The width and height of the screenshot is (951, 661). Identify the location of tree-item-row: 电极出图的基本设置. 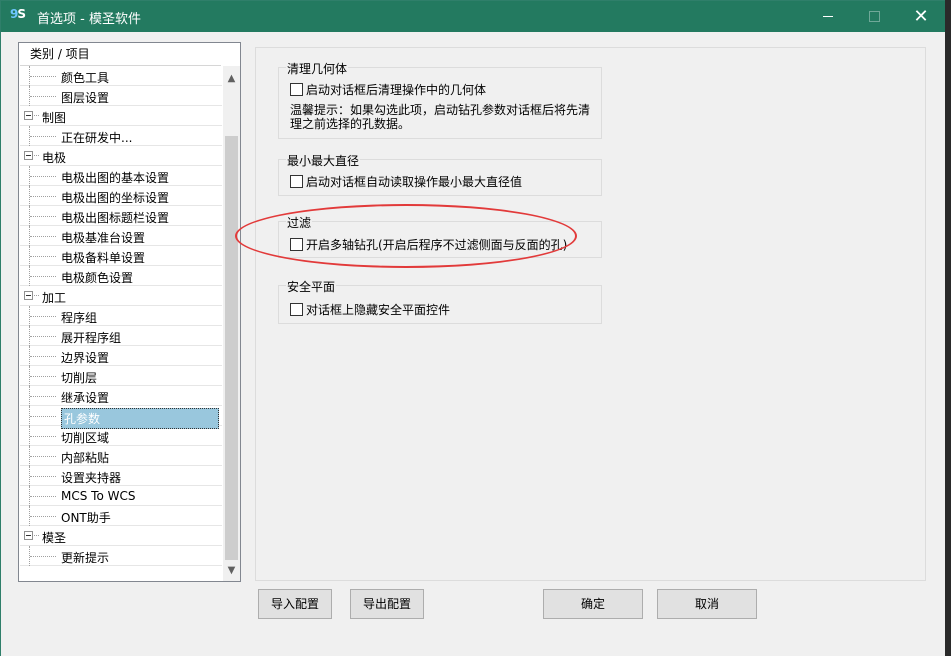
(121, 176).